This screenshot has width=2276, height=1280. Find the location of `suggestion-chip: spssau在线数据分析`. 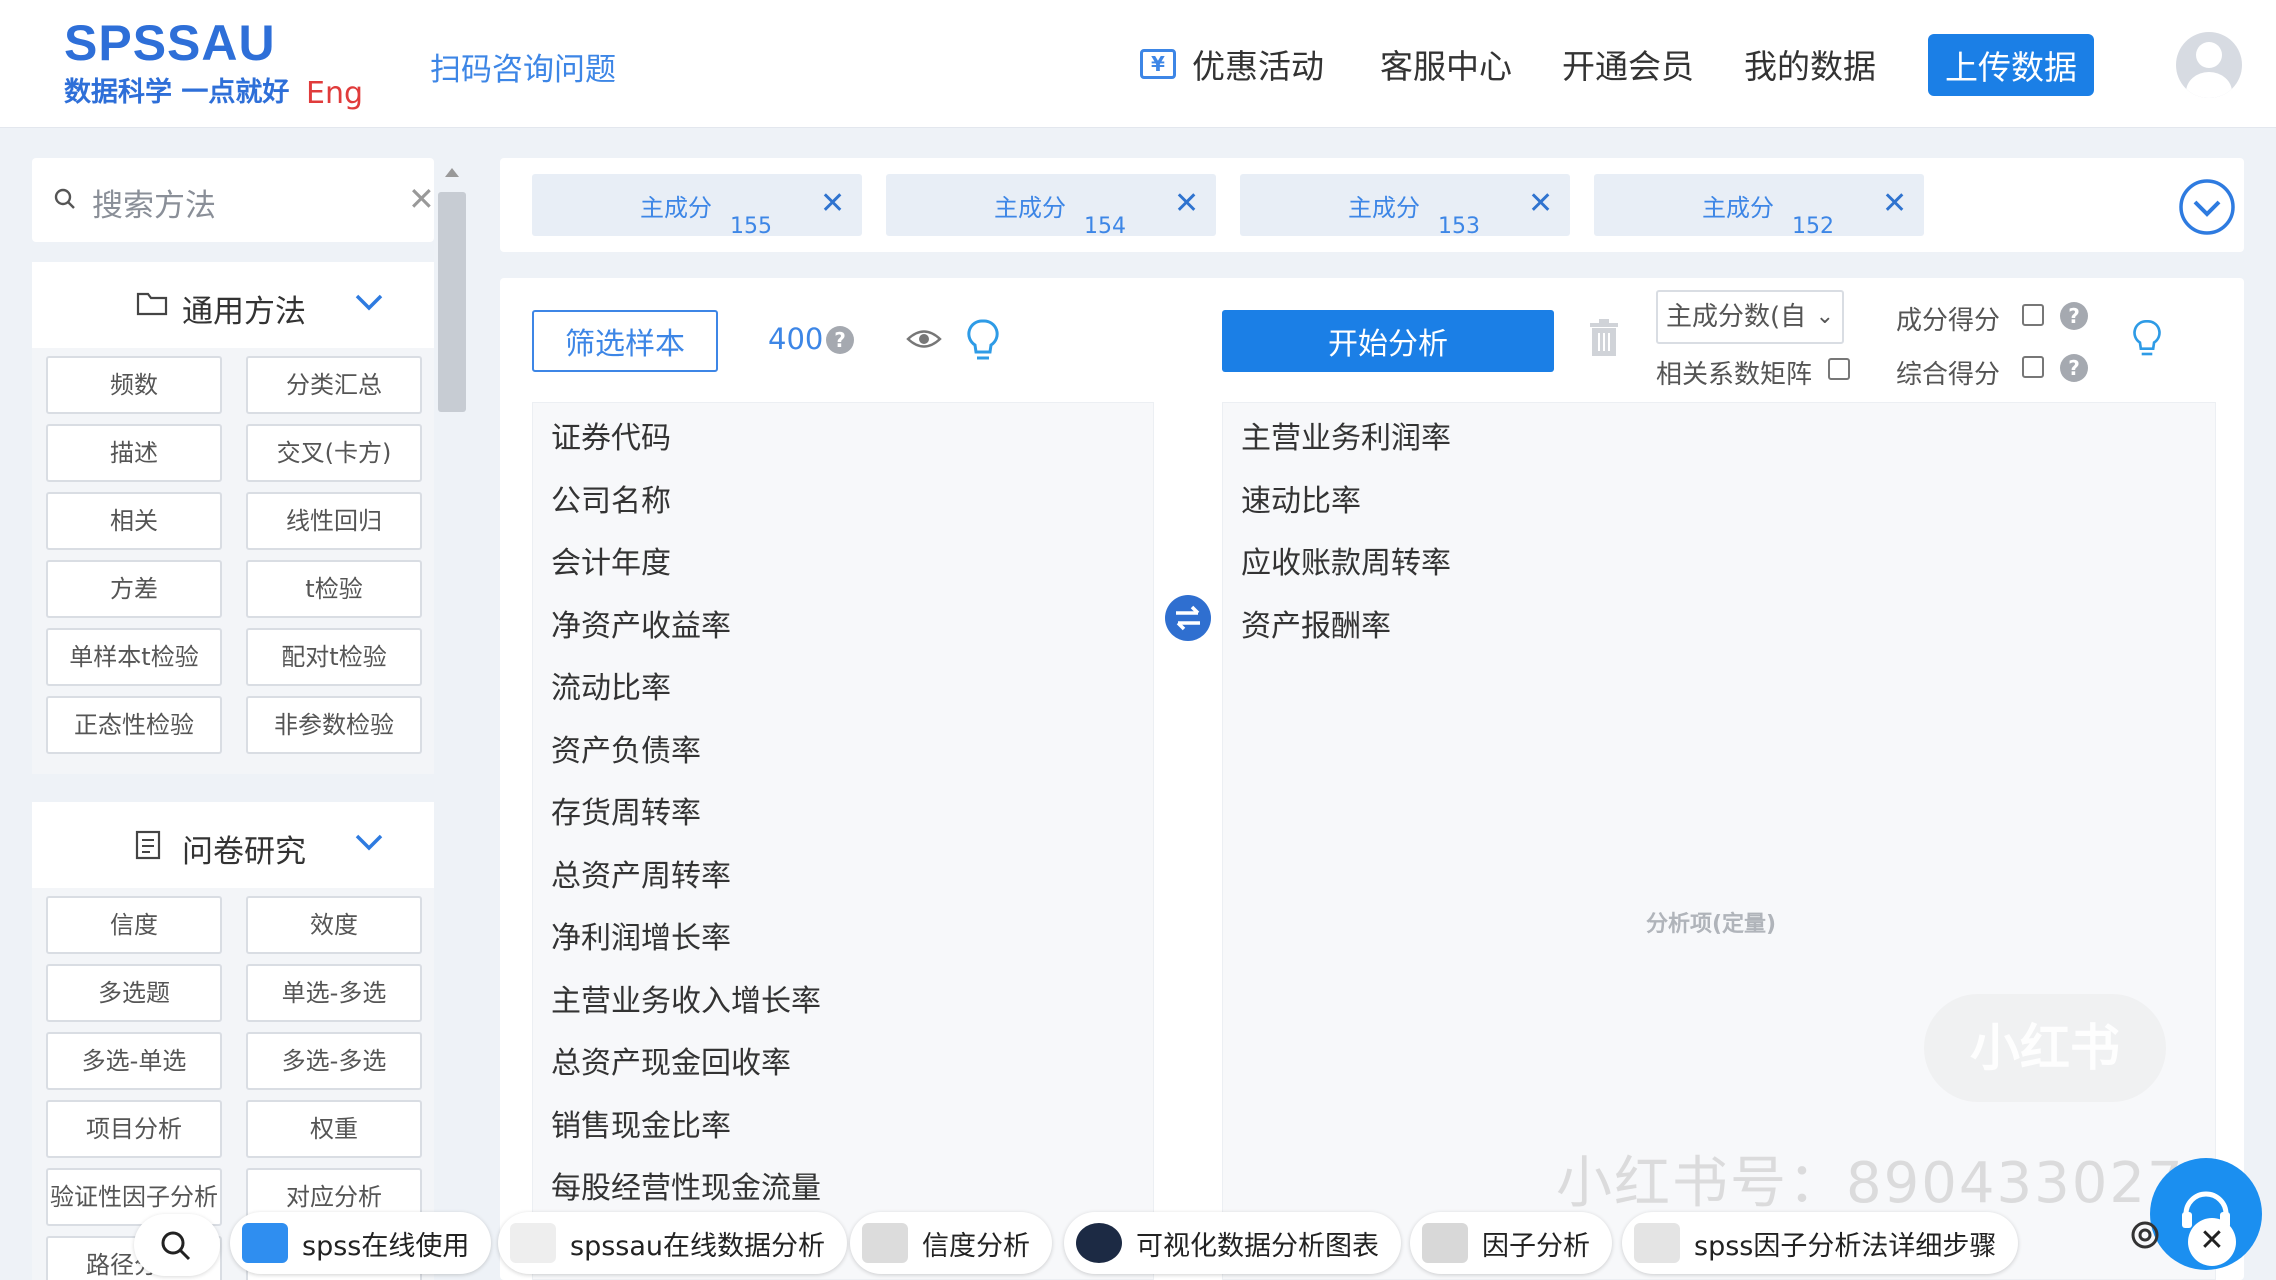

suggestion-chip: spssau在线数据分析 is located at coordinates (672, 1243).